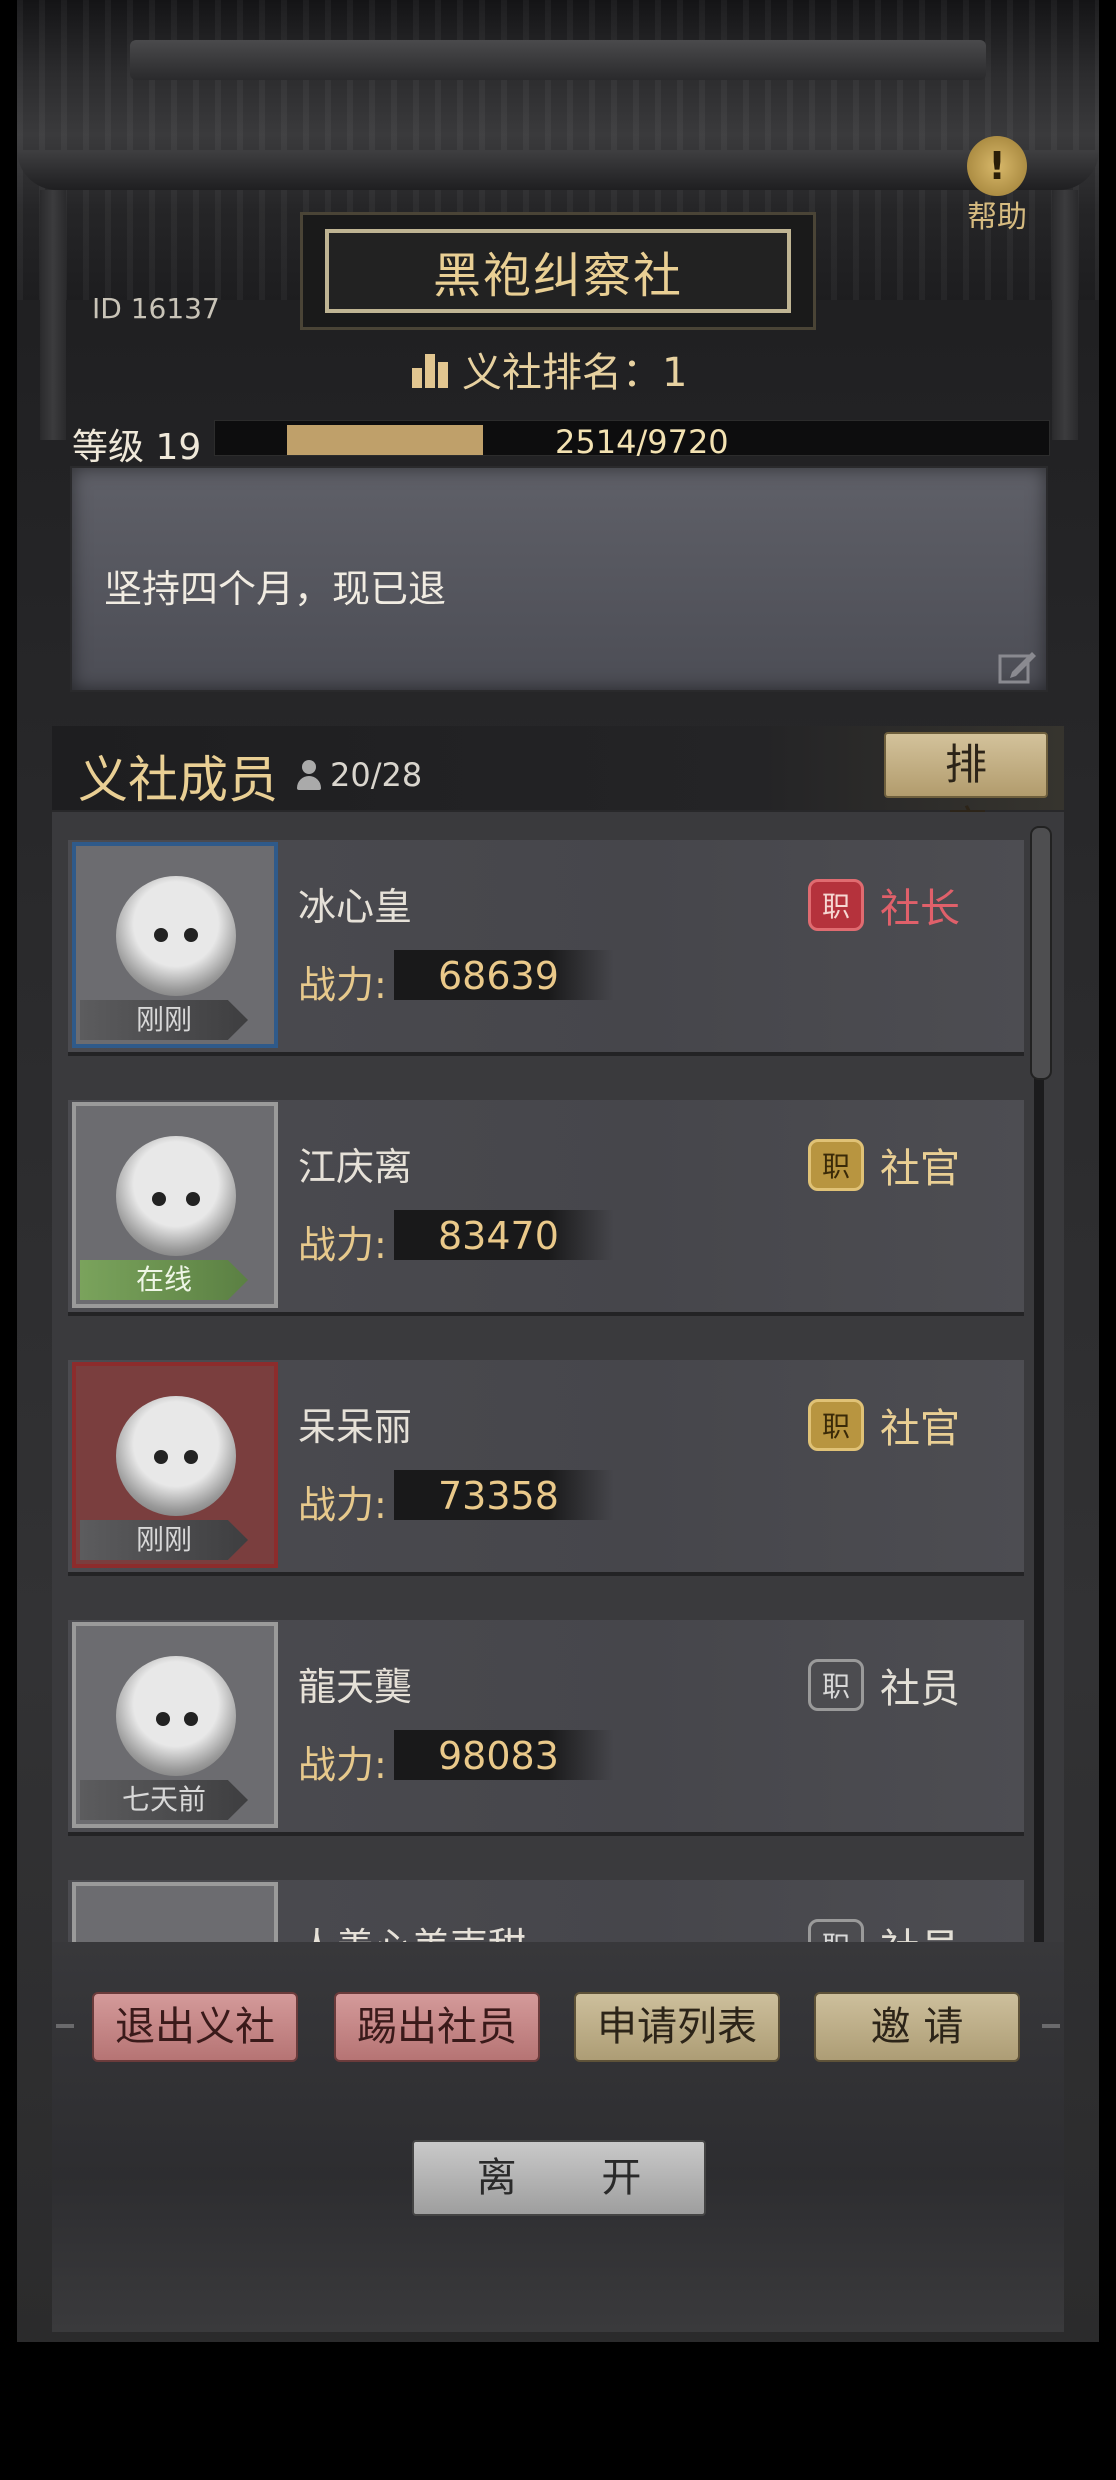  What do you see at coordinates (376, 775) in the screenshot?
I see `member-count-text: 20/28` at bounding box center [376, 775].